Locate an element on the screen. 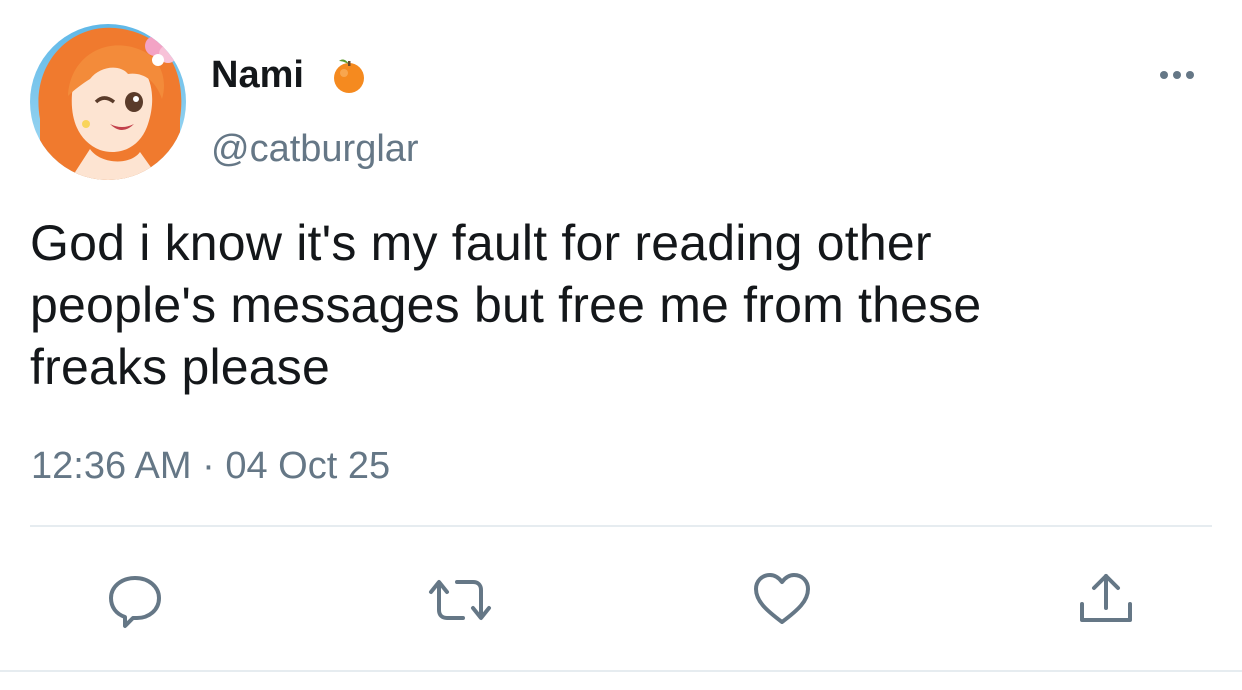  tweet-text-line: freaks please is located at coordinates (180, 367).